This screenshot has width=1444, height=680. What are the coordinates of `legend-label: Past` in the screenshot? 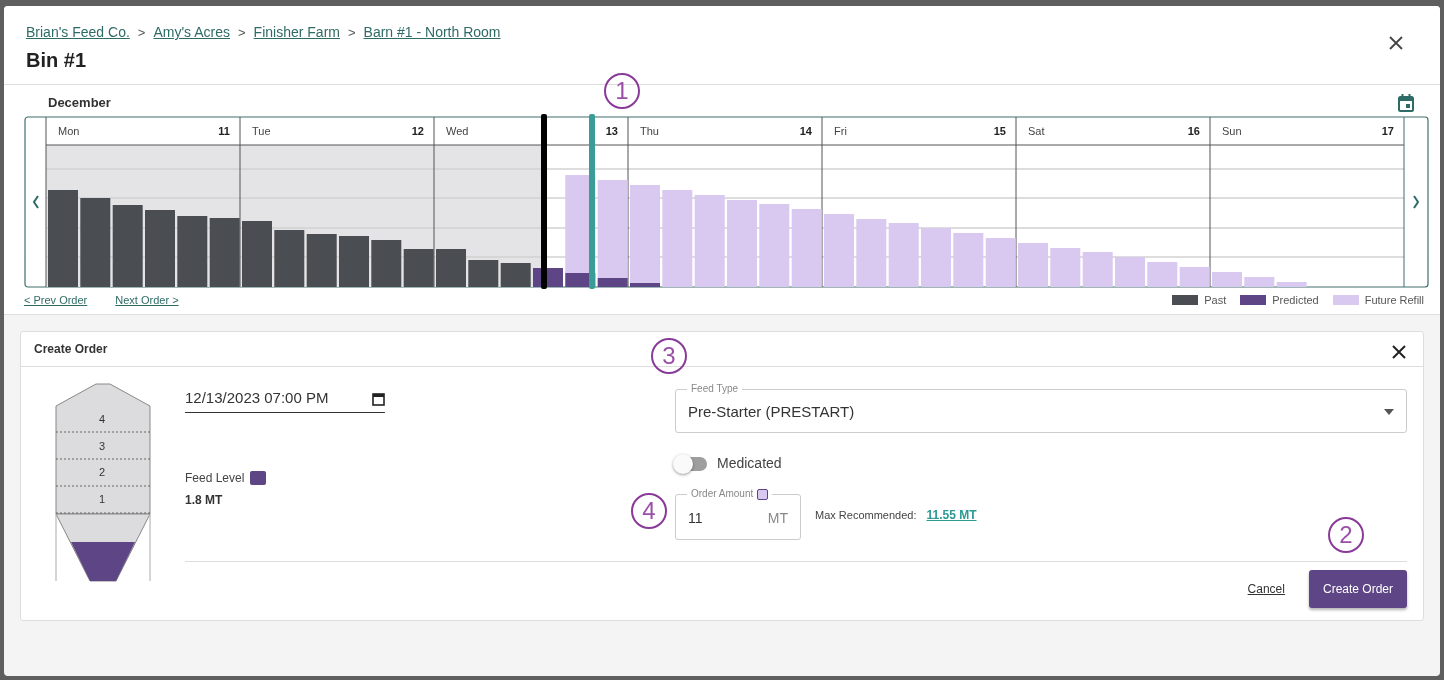 It's located at (1215, 300).